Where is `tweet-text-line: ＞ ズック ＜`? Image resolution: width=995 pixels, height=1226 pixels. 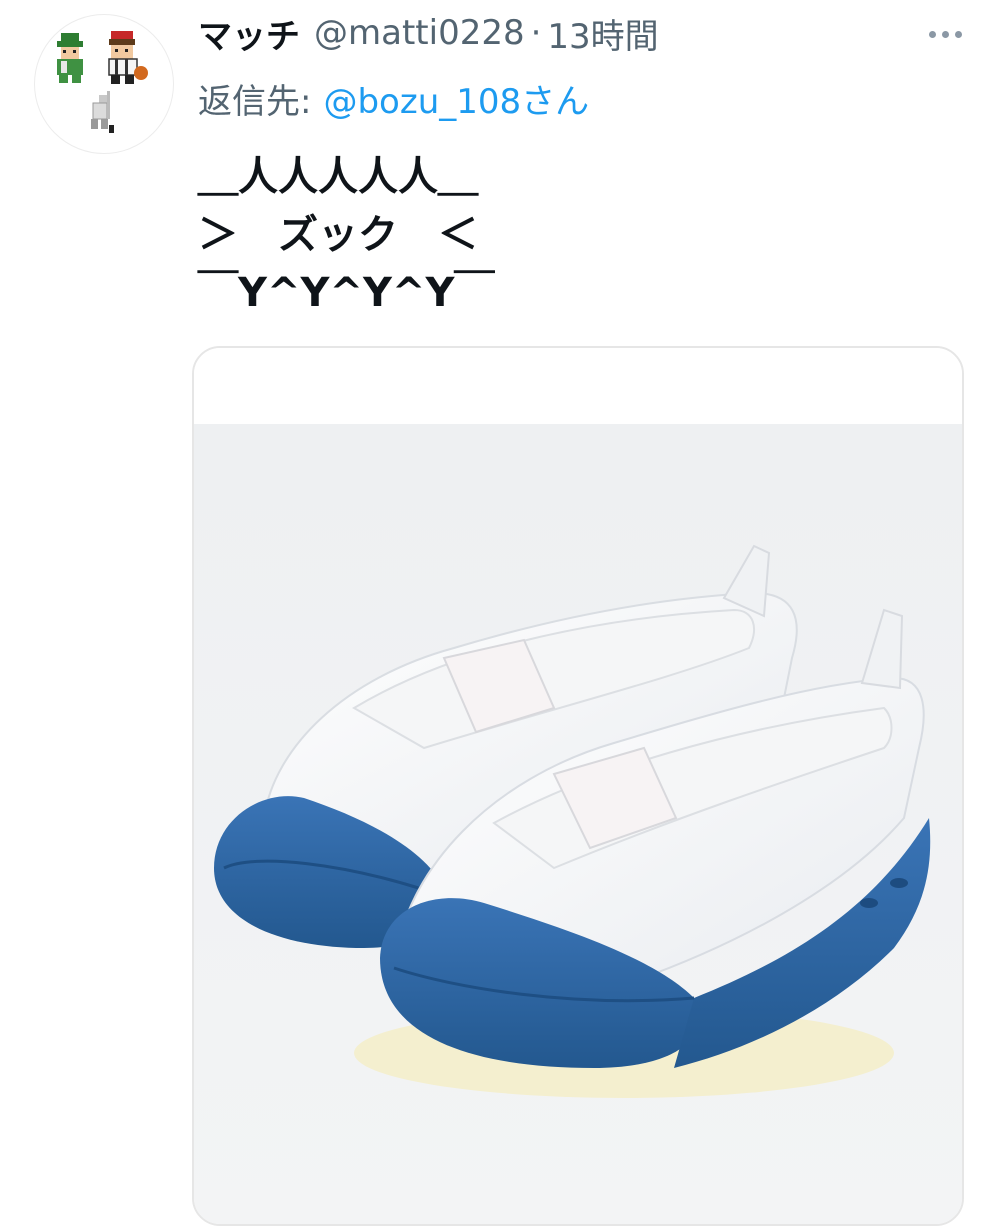 tweet-text-line: ＞ ズック ＜ is located at coordinates (338, 235).